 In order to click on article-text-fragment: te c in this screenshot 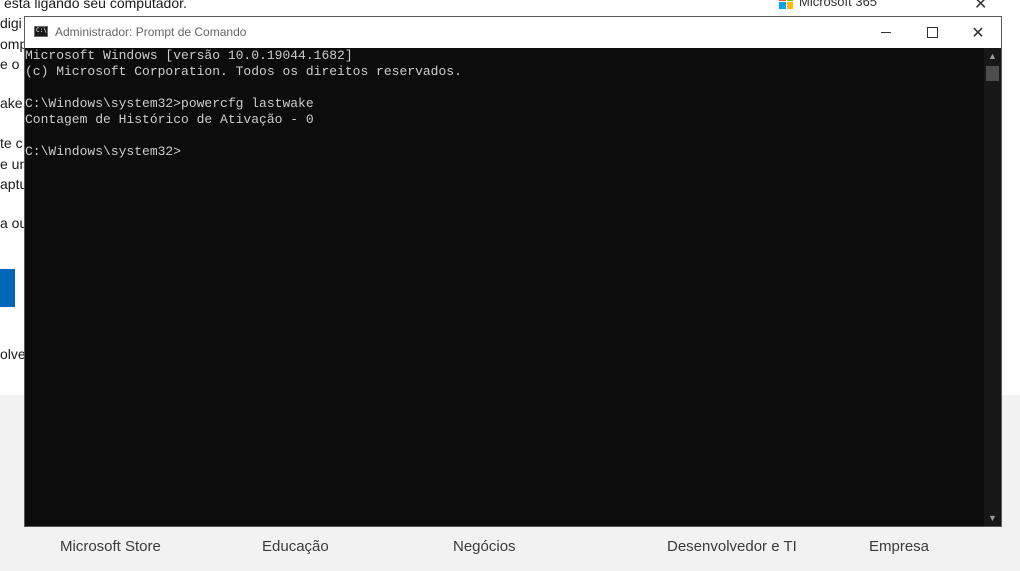, I will do `click(11, 143)`.